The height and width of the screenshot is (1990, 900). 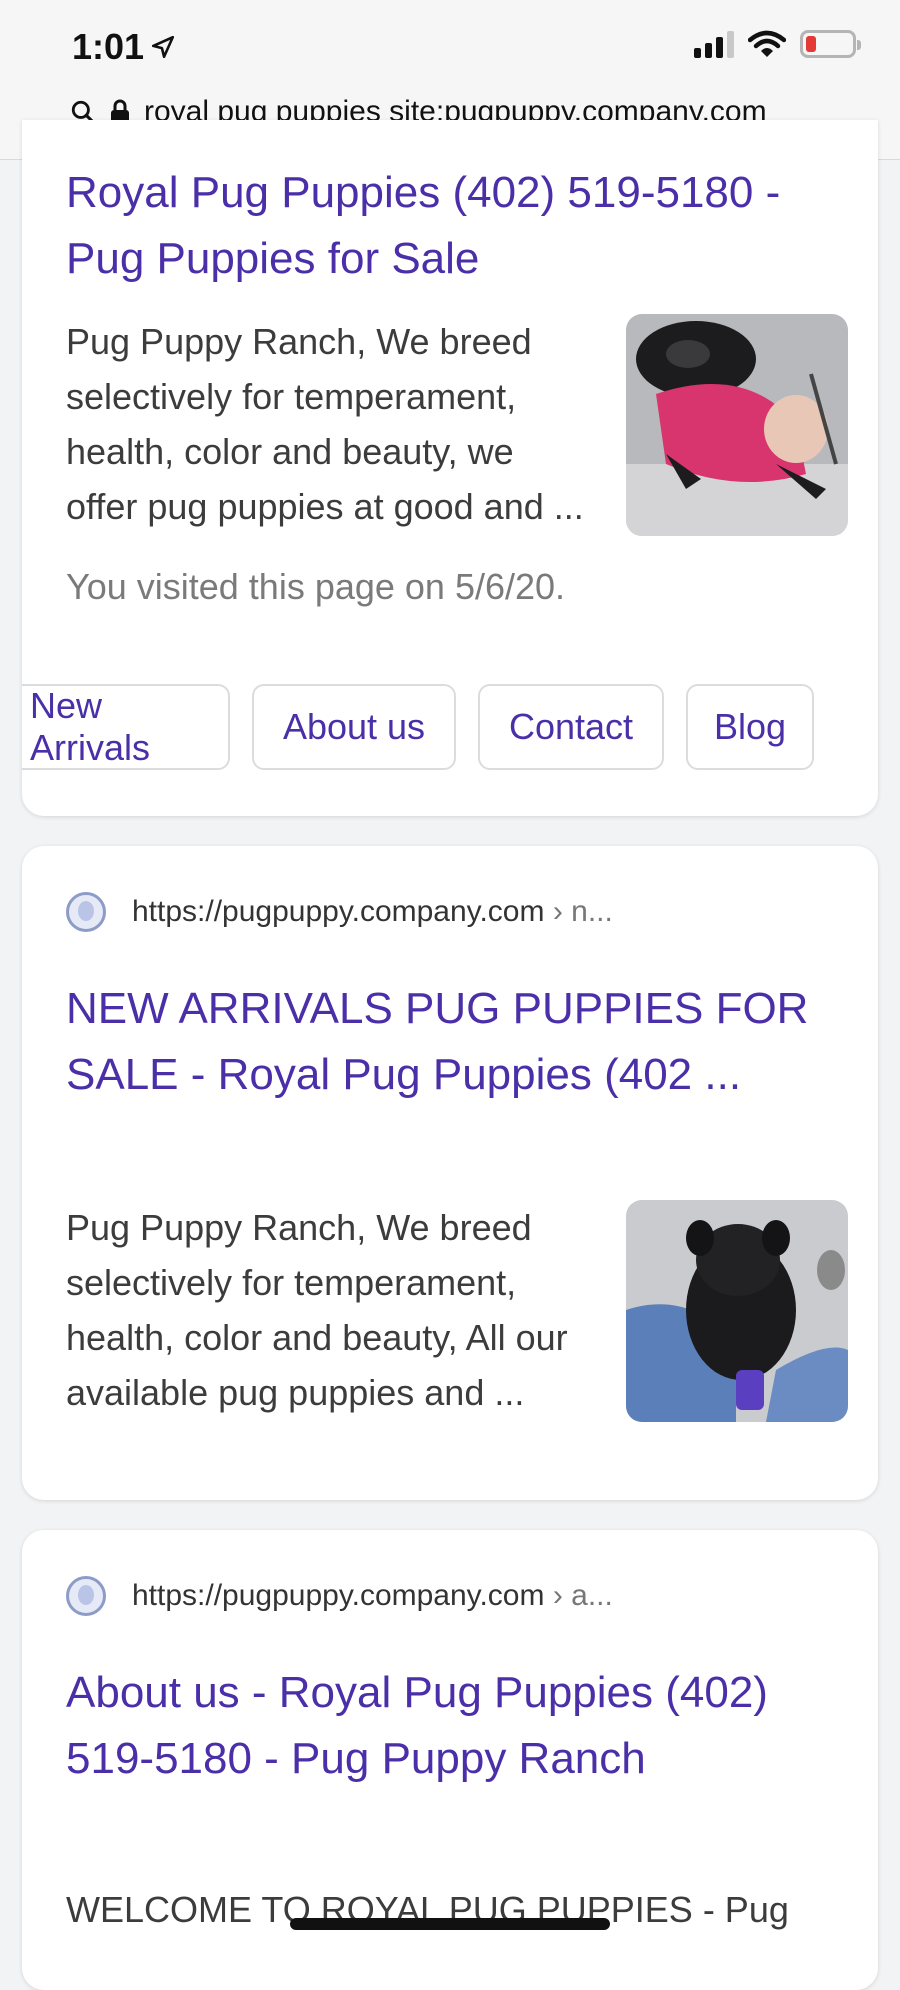 What do you see at coordinates (830, 44) in the screenshot?
I see `battery-icon` at bounding box center [830, 44].